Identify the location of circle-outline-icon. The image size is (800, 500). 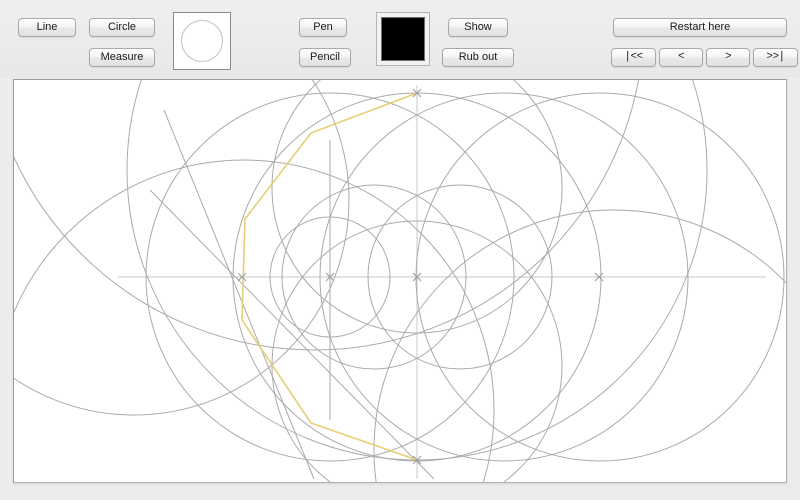
(202, 41).